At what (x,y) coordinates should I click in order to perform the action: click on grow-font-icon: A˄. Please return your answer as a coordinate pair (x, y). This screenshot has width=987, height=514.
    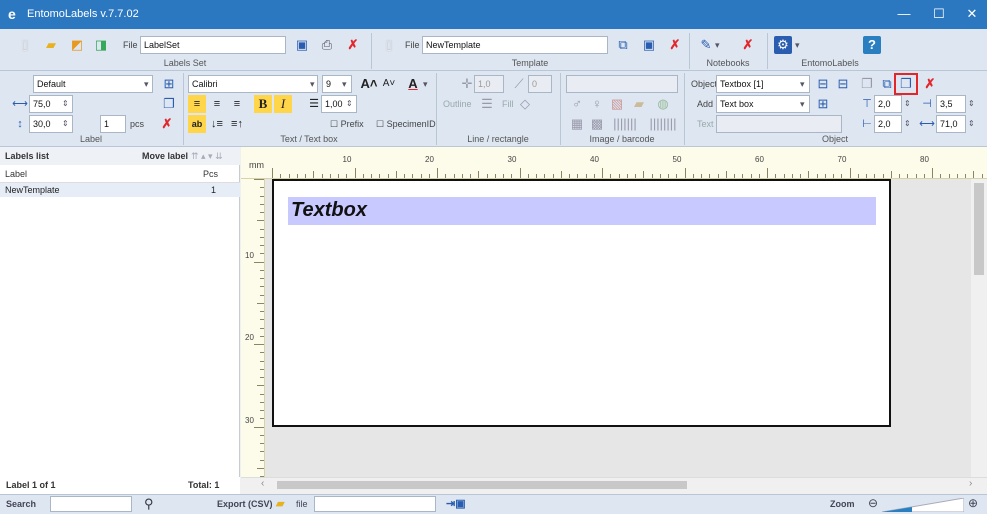
    Looking at the image, I should click on (369, 84).